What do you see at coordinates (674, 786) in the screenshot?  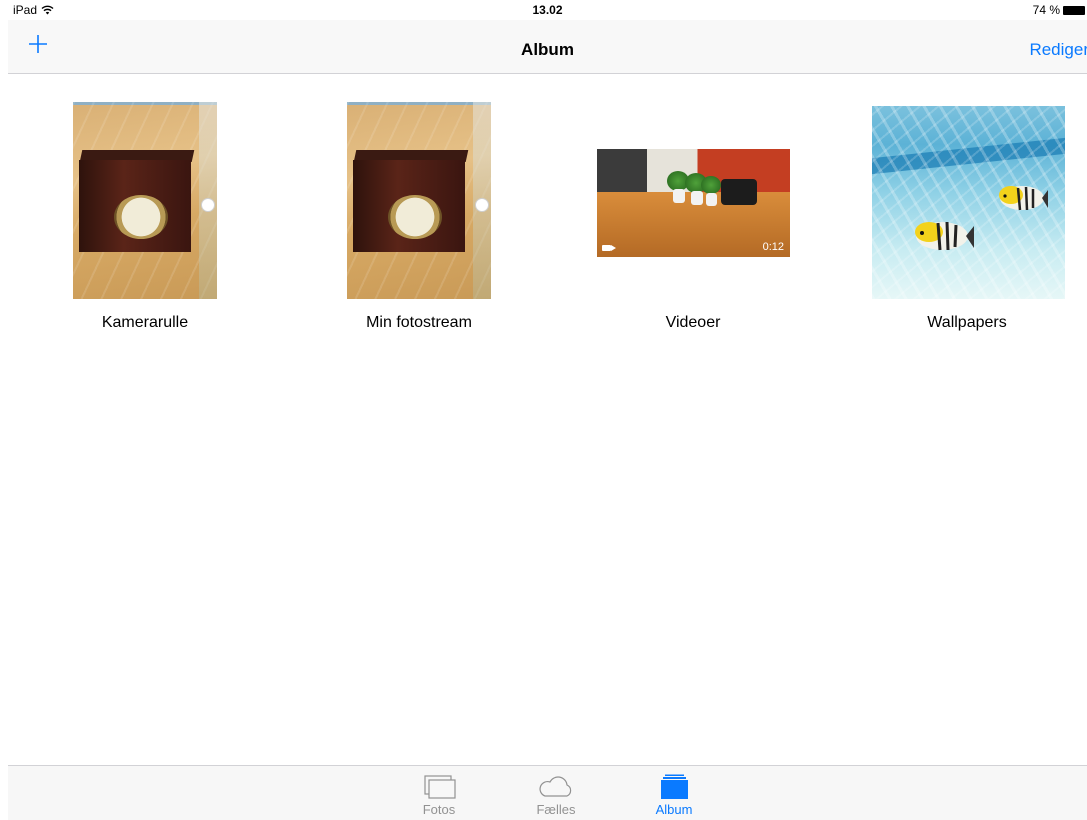 I see `album-icon` at bounding box center [674, 786].